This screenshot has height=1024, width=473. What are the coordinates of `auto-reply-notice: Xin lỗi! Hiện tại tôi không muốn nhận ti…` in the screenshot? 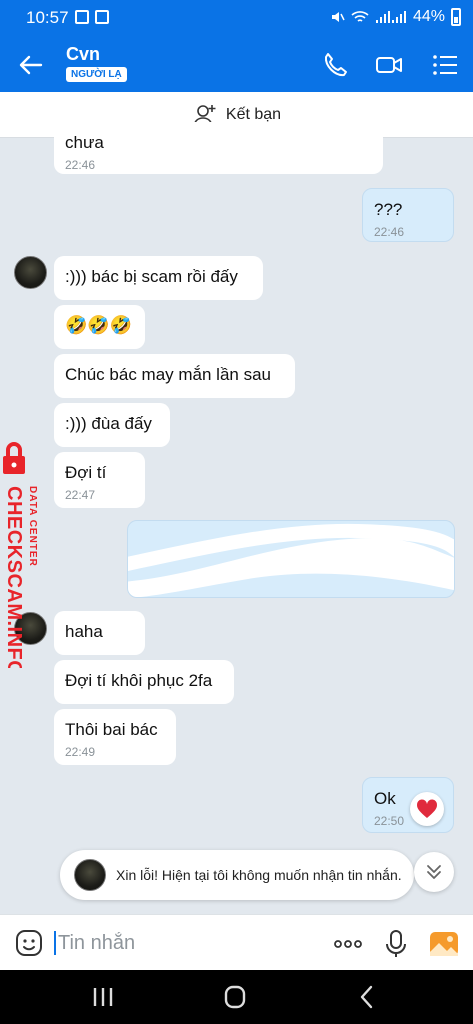 It's located at (237, 875).